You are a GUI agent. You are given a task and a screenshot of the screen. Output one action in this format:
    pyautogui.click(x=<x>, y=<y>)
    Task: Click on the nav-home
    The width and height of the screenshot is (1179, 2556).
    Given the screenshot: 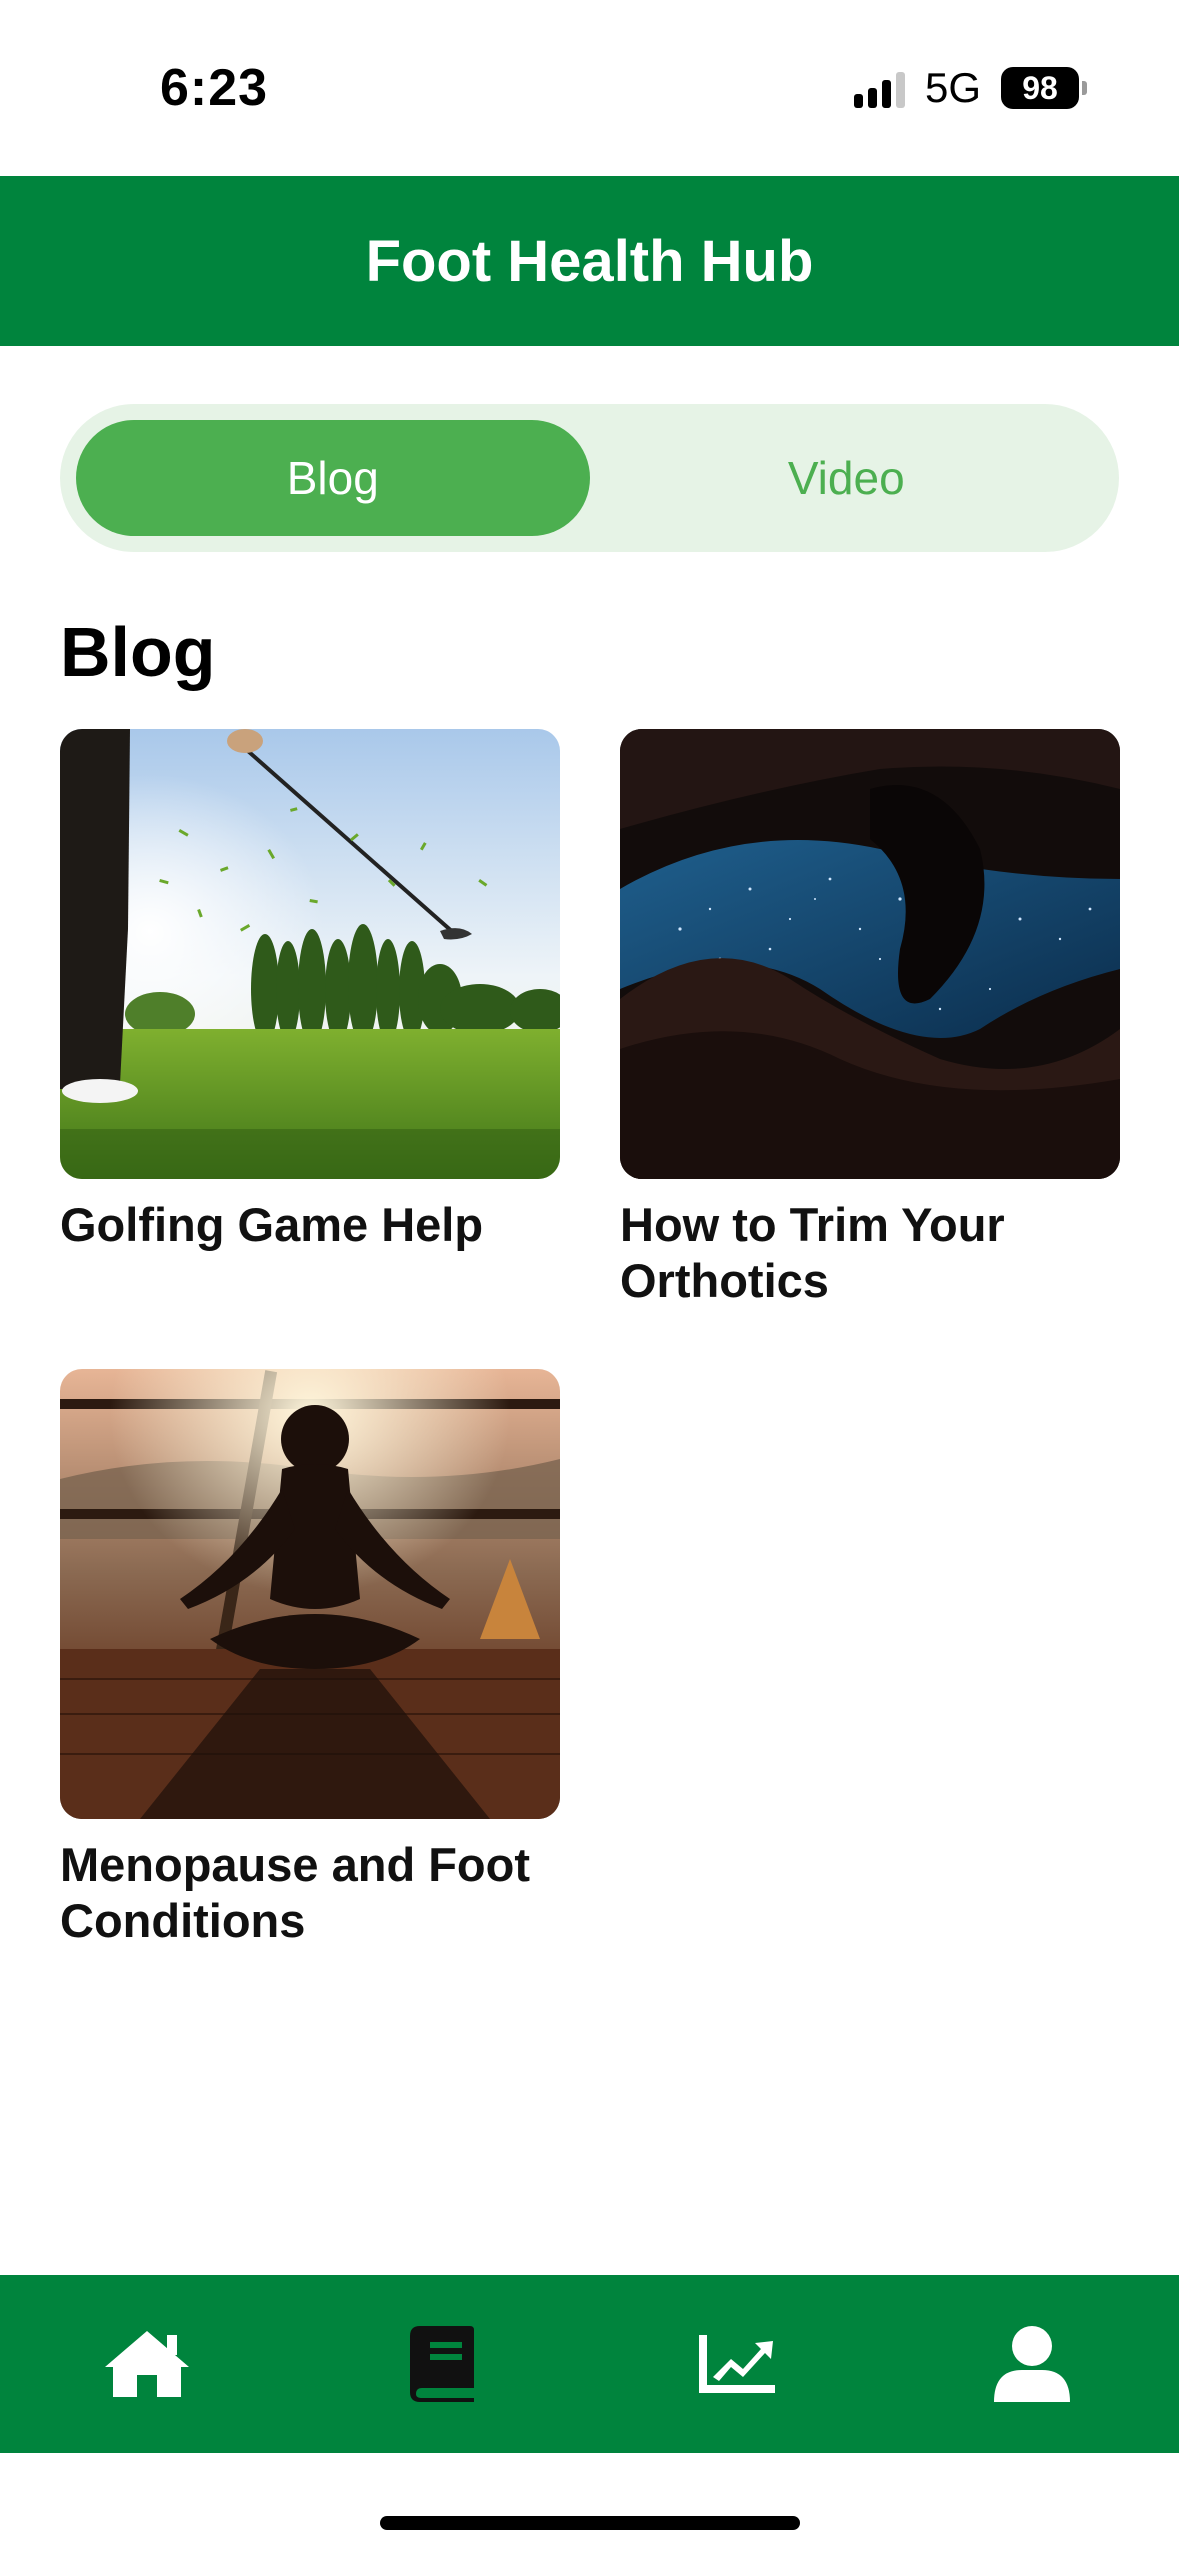 What is the action you would take?
    pyautogui.click(x=147, y=2364)
    